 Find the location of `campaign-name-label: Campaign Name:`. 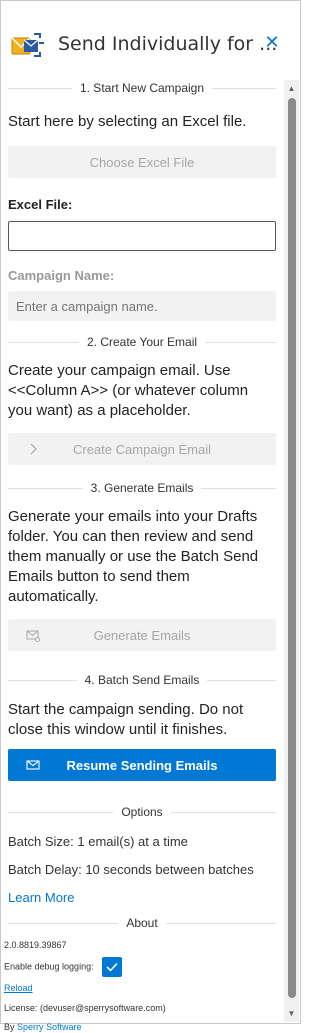

campaign-name-label: Campaign Name: is located at coordinates (61, 275).